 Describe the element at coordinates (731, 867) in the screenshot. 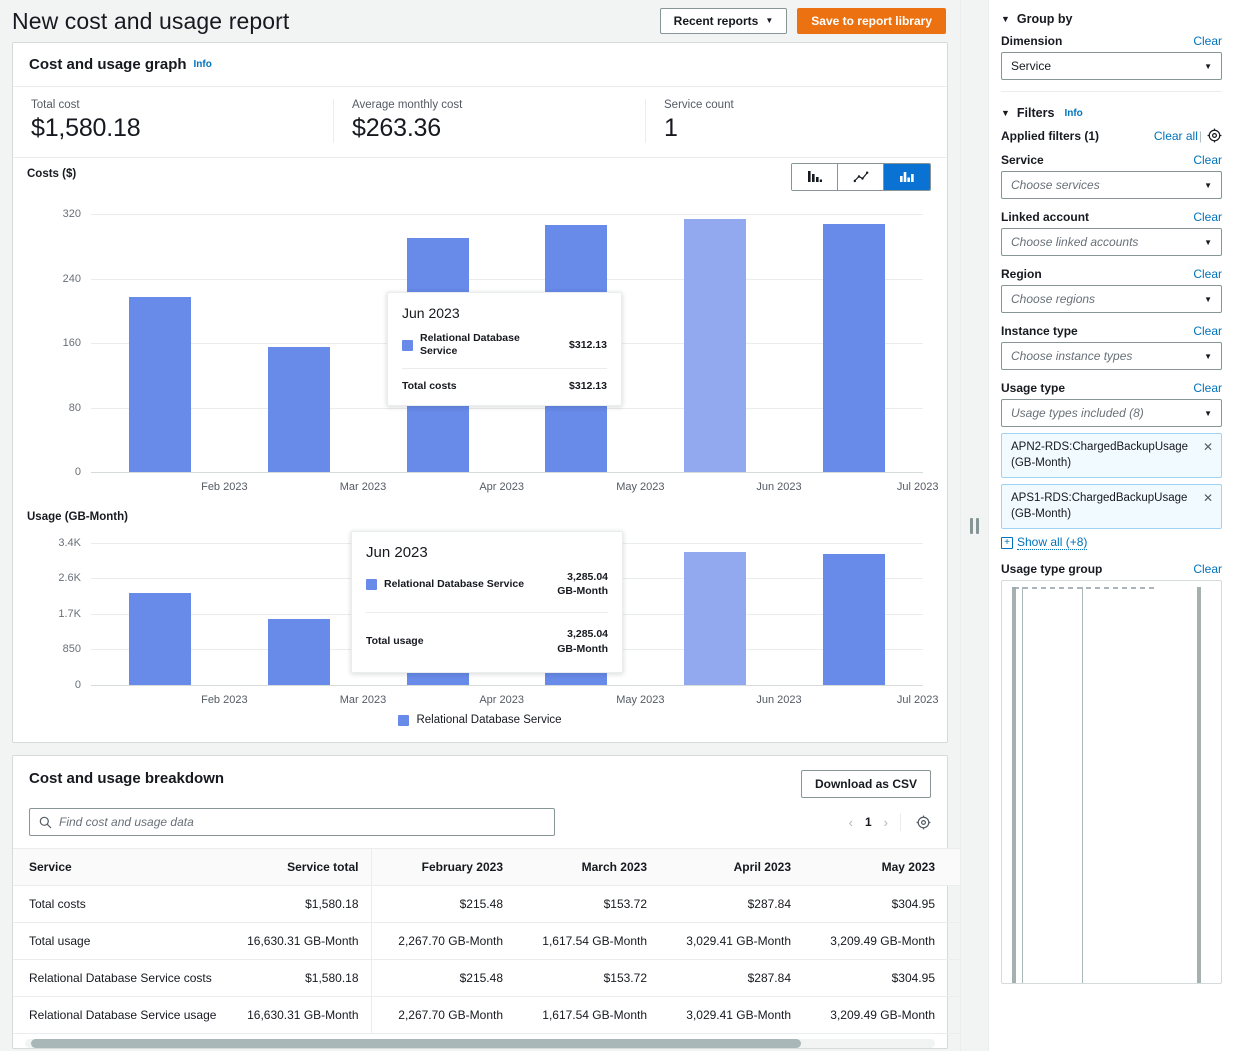

I see `column-header-april-2023: April 2023` at that location.